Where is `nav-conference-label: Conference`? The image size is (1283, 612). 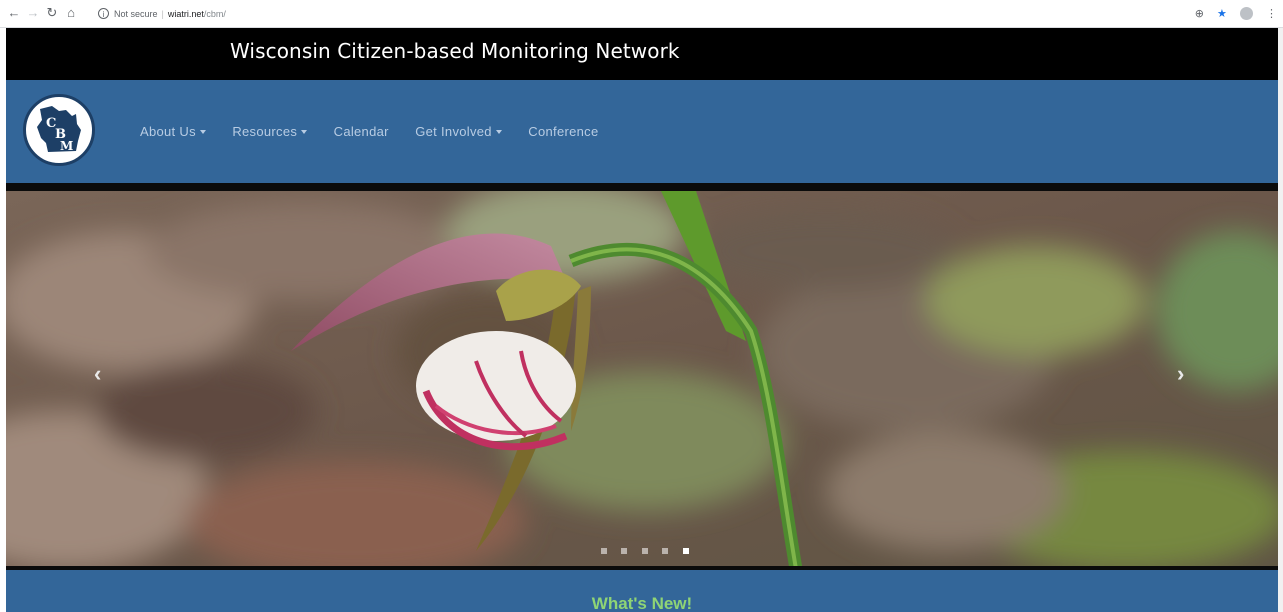
nav-conference-label: Conference is located at coordinates (563, 131).